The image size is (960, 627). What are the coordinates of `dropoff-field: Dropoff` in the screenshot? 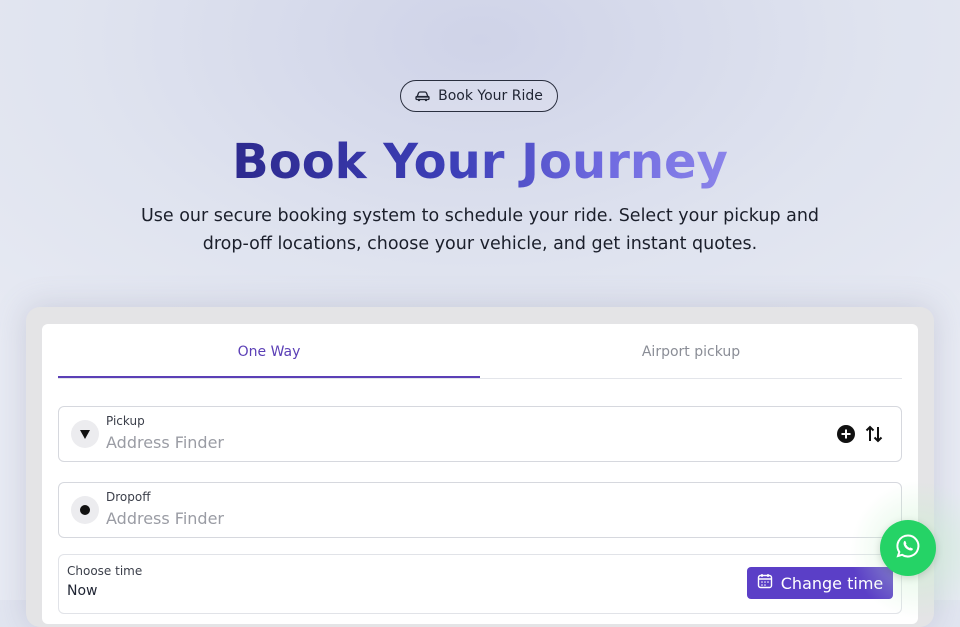 It's located at (480, 510).